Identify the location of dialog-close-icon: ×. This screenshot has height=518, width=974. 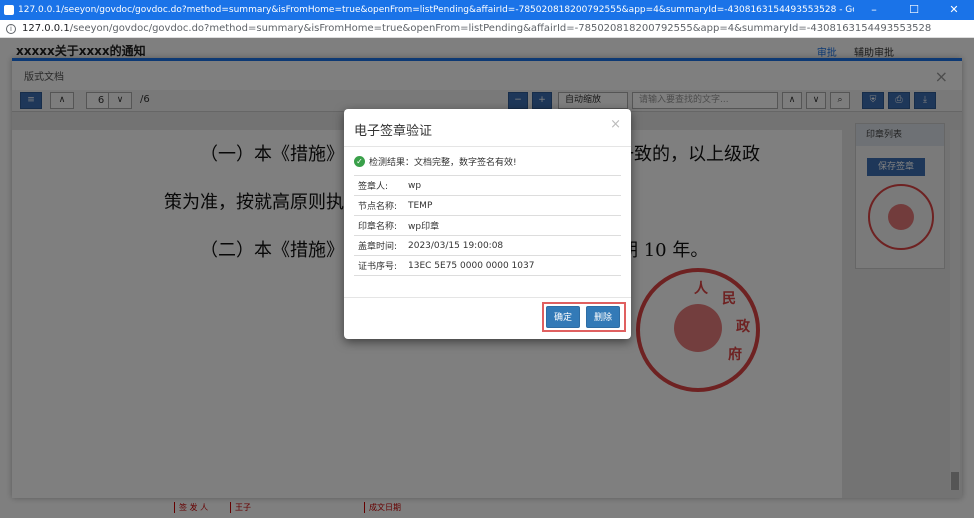
(615, 124).